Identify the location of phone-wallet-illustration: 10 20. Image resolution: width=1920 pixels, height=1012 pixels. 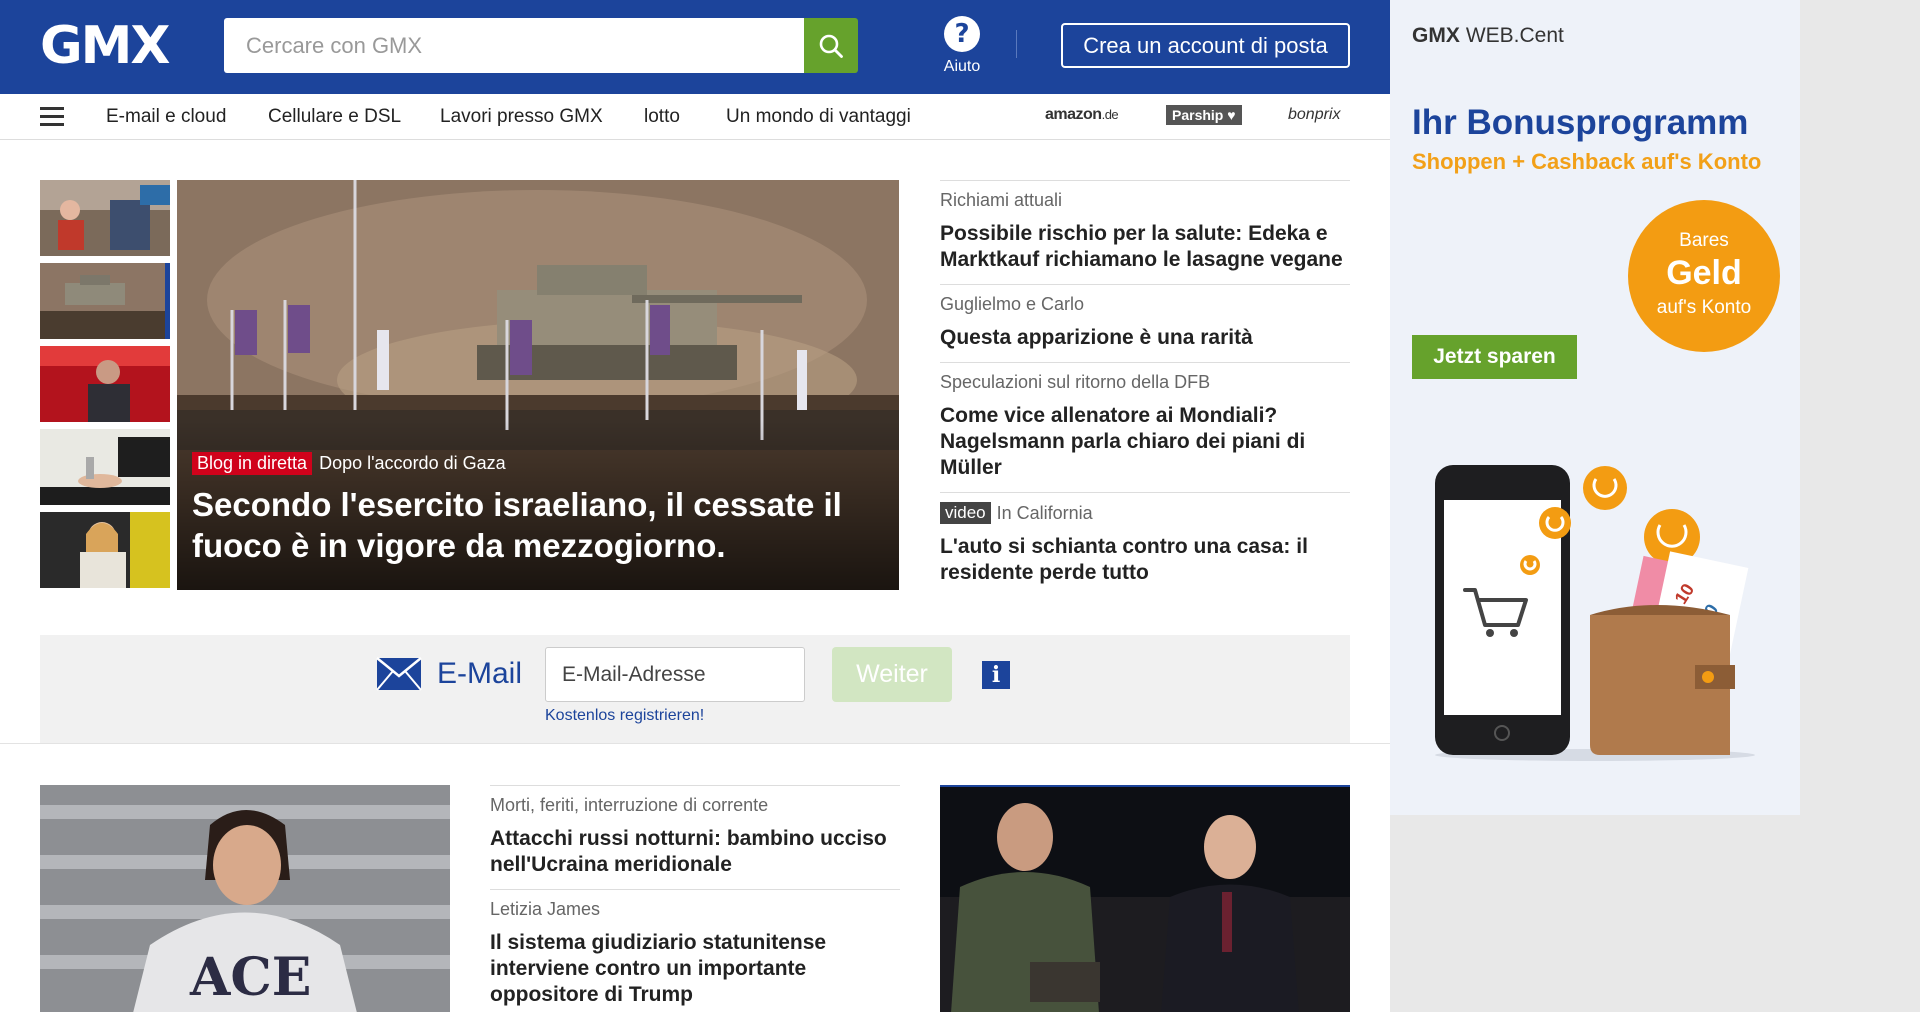
(1595, 613).